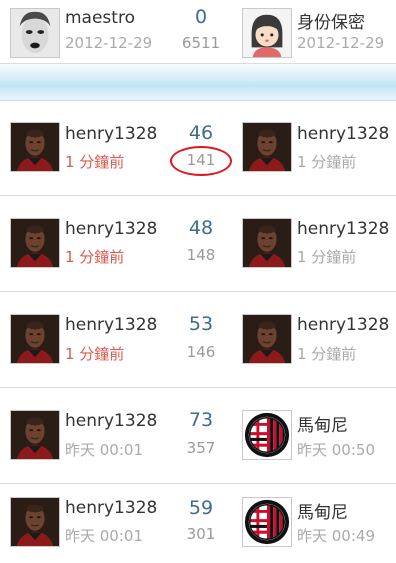 The width and height of the screenshot is (396, 563). What do you see at coordinates (198, 82) in the screenshot?
I see `section-divider-bar` at bounding box center [198, 82].